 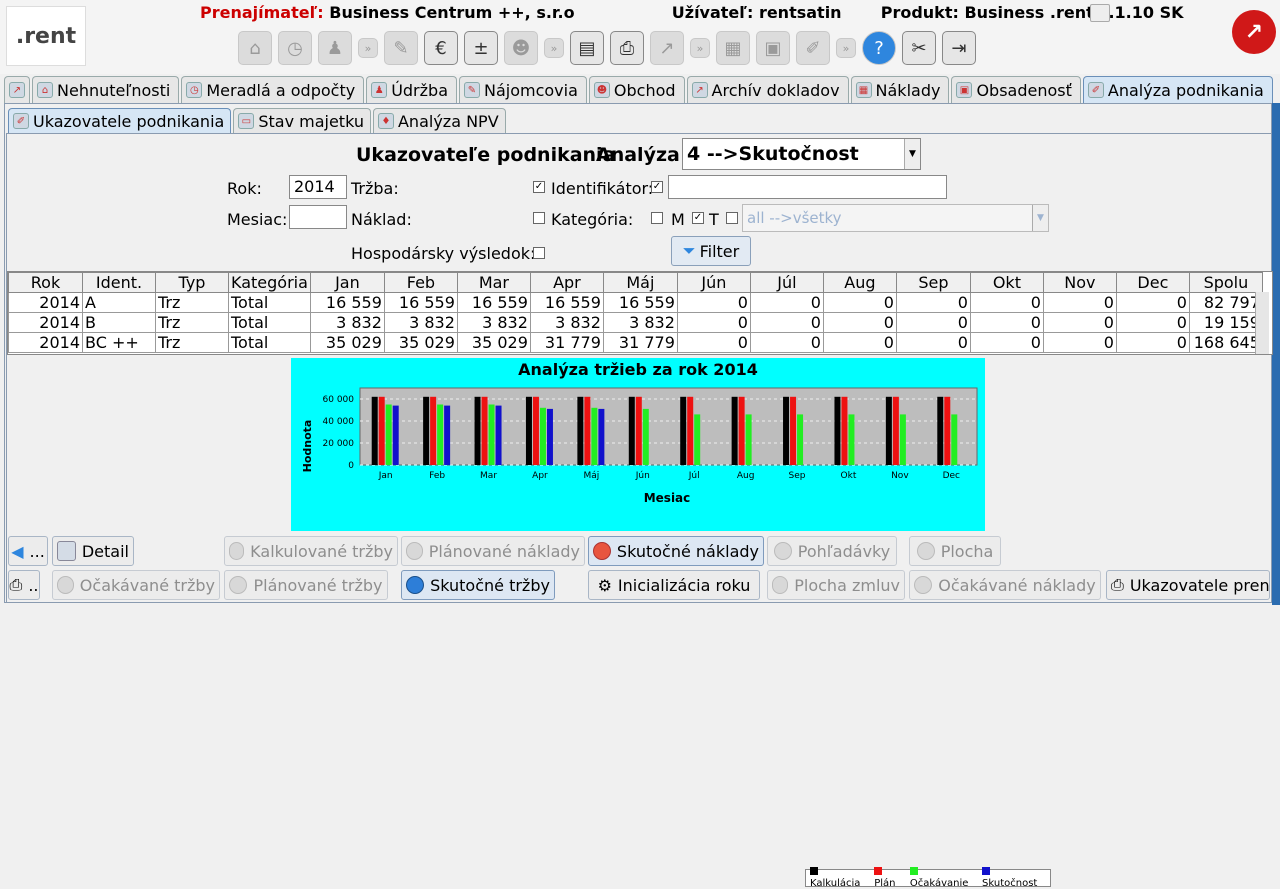 I want to click on col-header: Aug, so click(x=859, y=282).